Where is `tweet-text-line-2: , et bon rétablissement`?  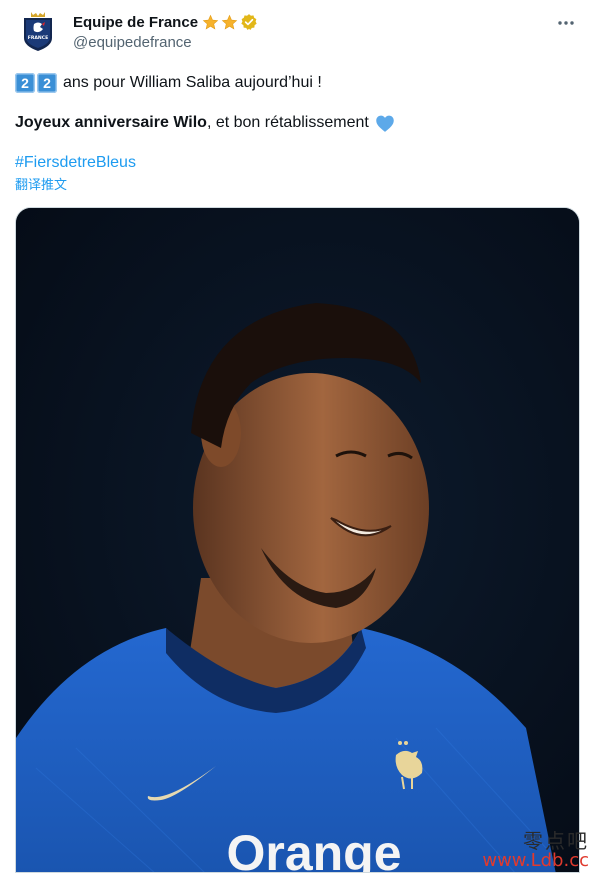 tweet-text-line-2: , et bon rétablissement is located at coordinates (287, 122).